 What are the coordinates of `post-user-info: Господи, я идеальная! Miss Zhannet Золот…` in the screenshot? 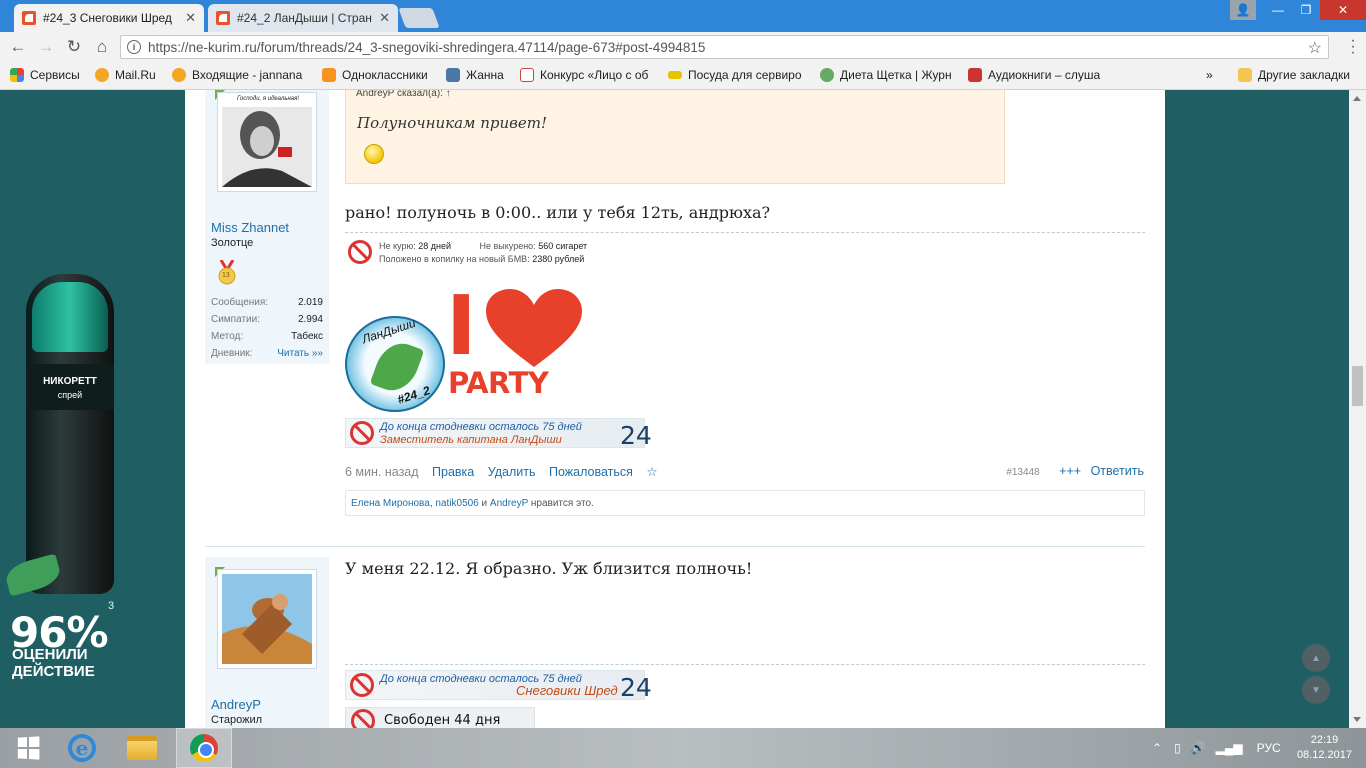 It's located at (267, 227).